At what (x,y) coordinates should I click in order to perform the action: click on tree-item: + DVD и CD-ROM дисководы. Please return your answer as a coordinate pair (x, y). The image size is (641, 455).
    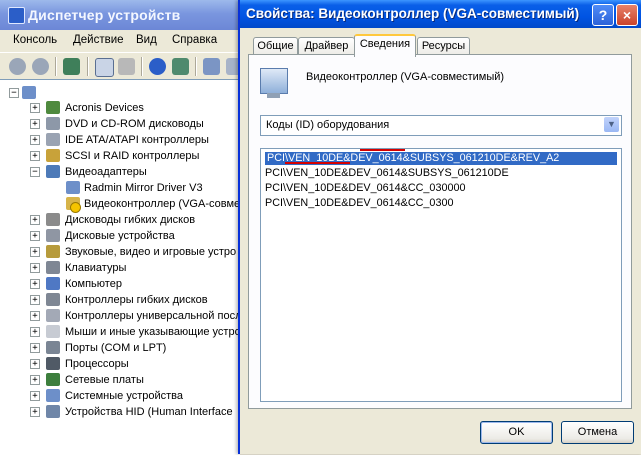
    Looking at the image, I should click on (120, 124).